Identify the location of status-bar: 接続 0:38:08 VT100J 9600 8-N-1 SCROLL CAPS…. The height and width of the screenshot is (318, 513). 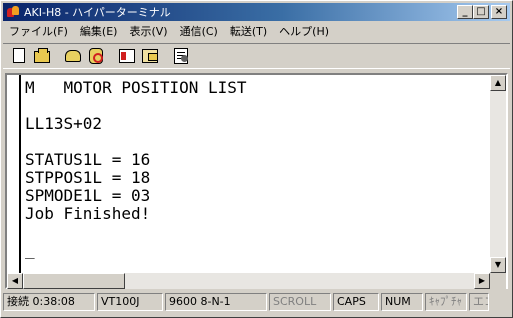
(256, 302).